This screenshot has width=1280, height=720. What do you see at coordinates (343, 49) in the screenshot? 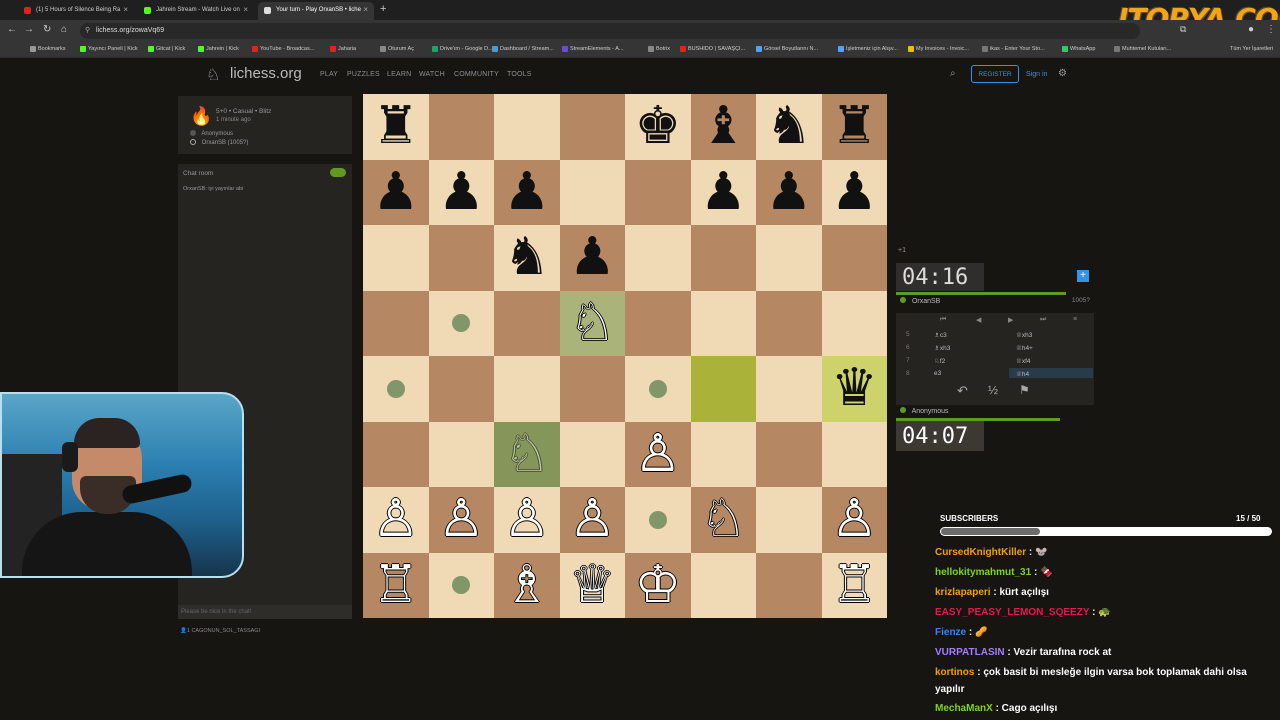
I see `bookmark-item: Jaharia` at bounding box center [343, 49].